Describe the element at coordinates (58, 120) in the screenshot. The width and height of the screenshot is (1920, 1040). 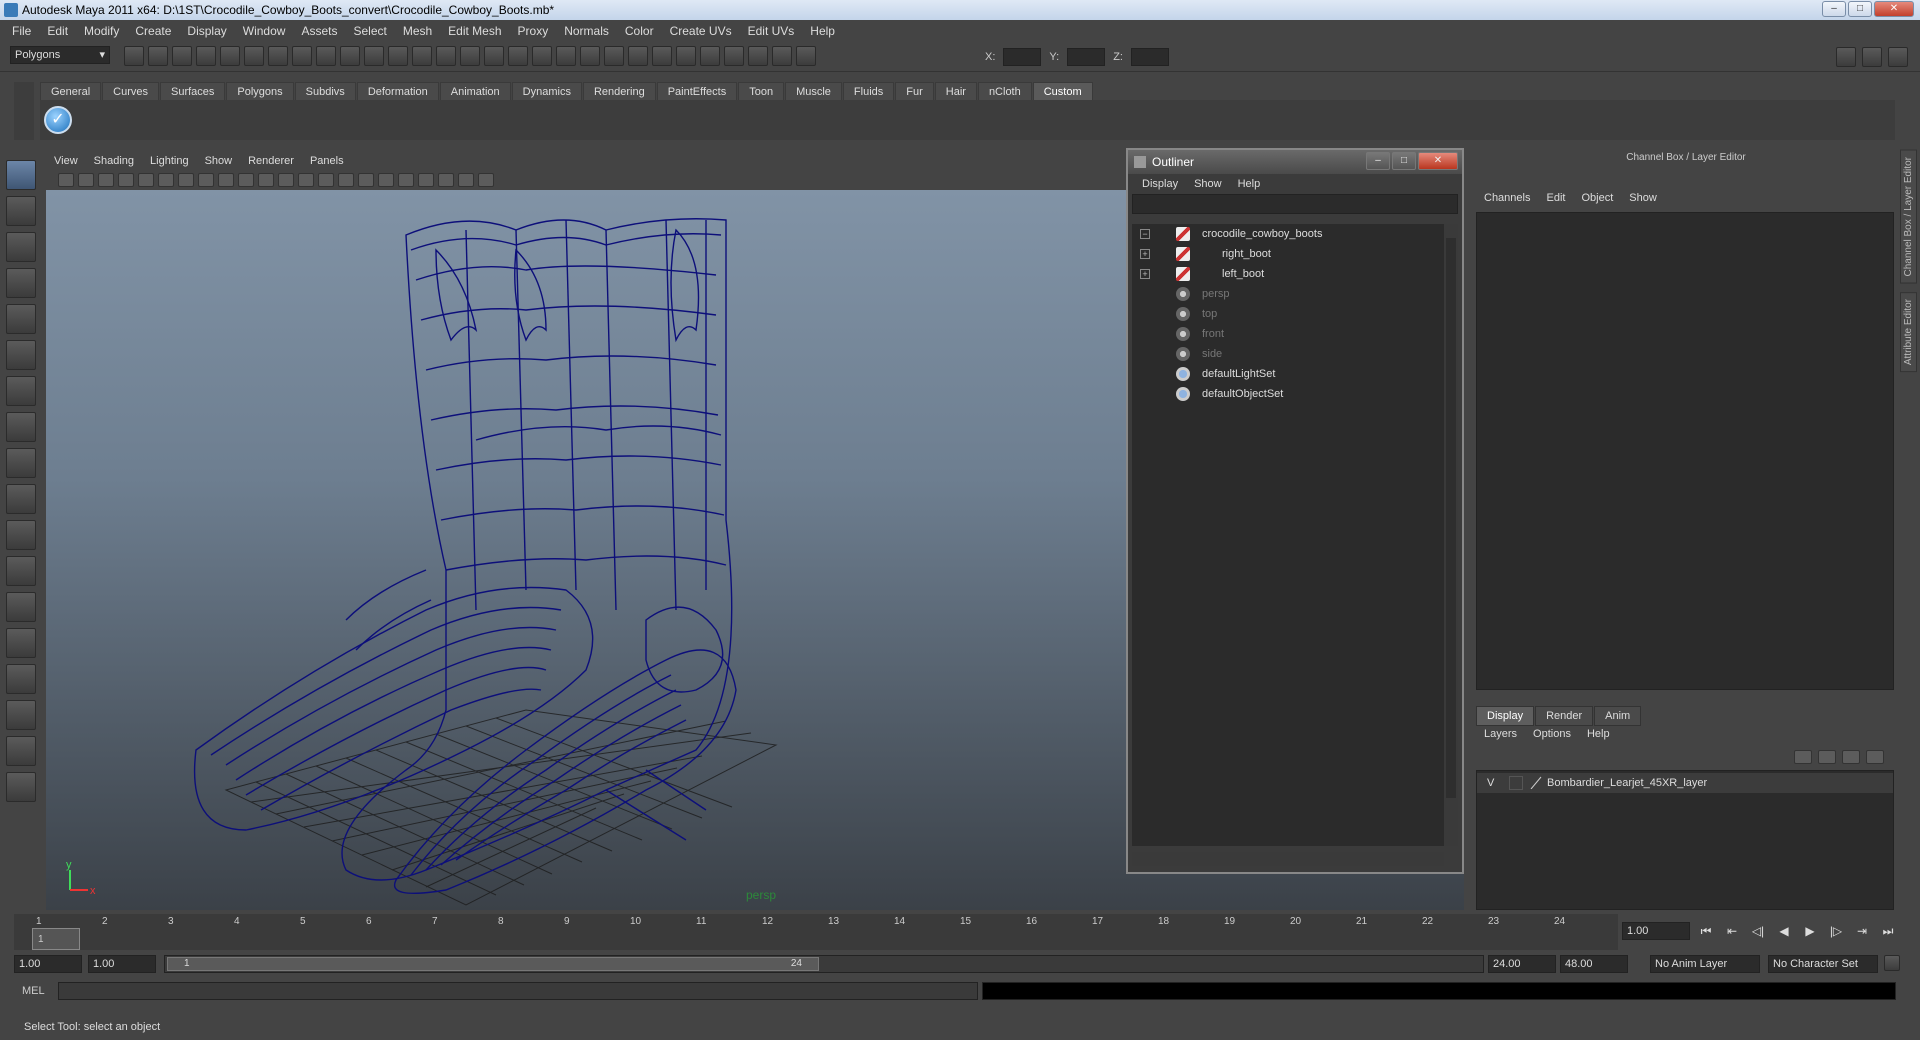
I see `checkmark-shelf-icon: ✓` at that location.